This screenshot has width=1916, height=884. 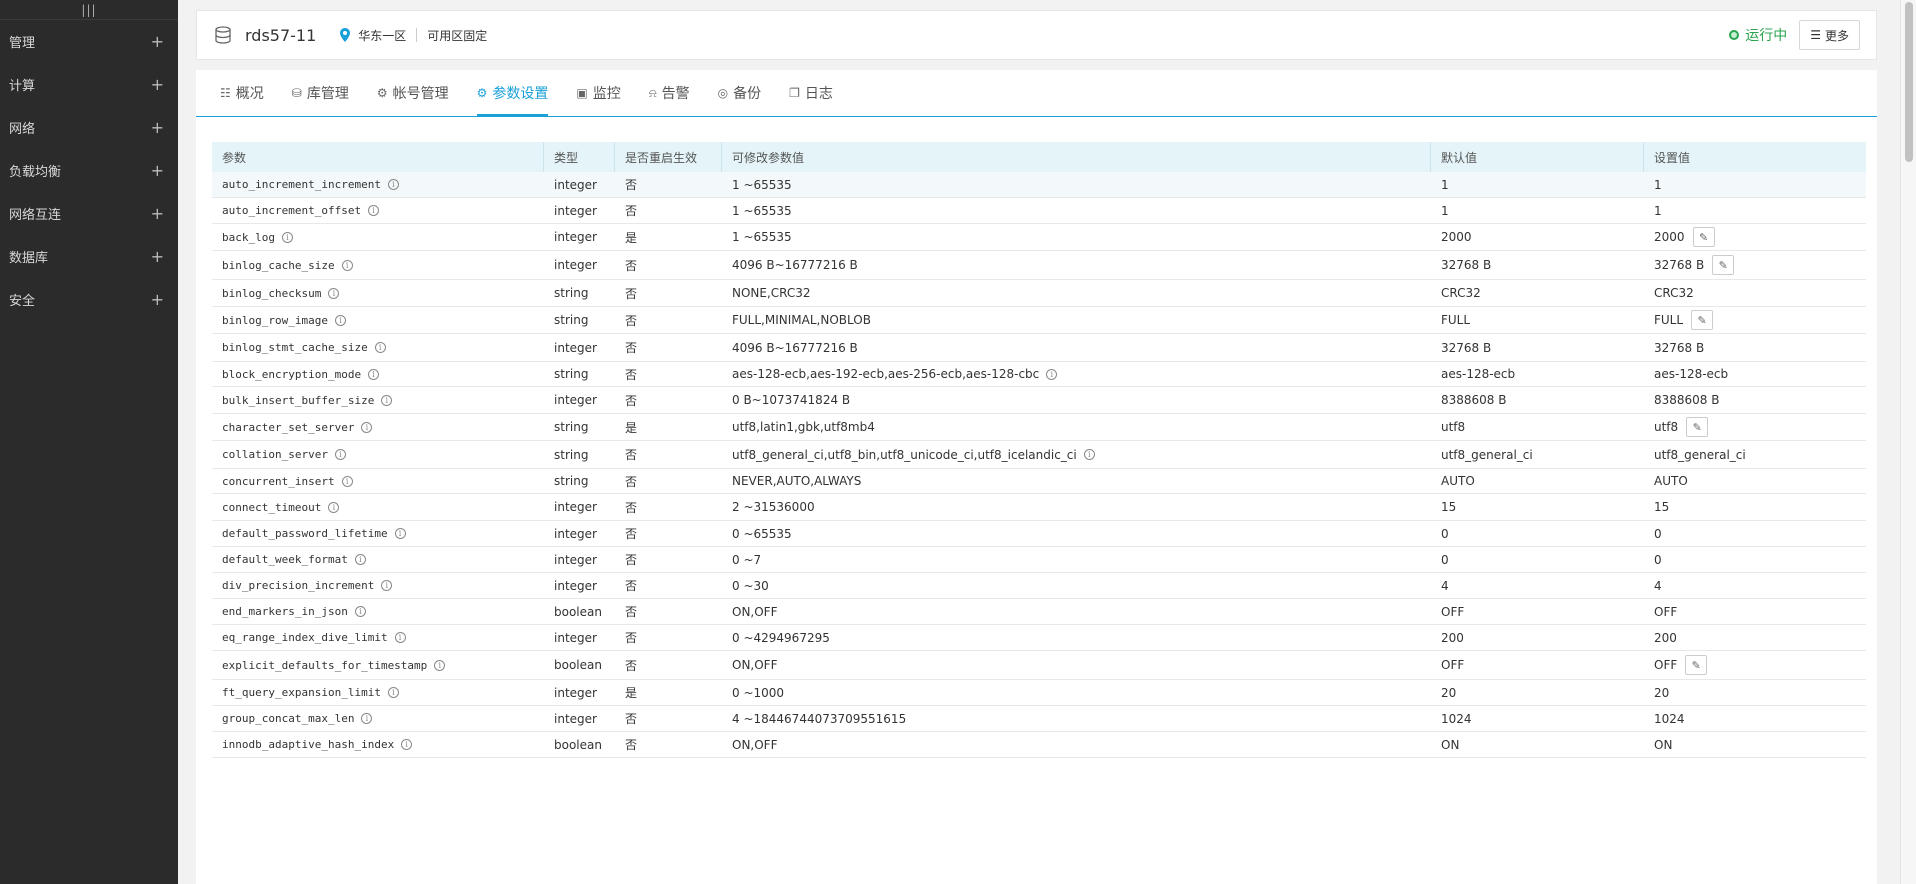 What do you see at coordinates (1755, 559) in the screenshot?
I see `cell-value: 0` at bounding box center [1755, 559].